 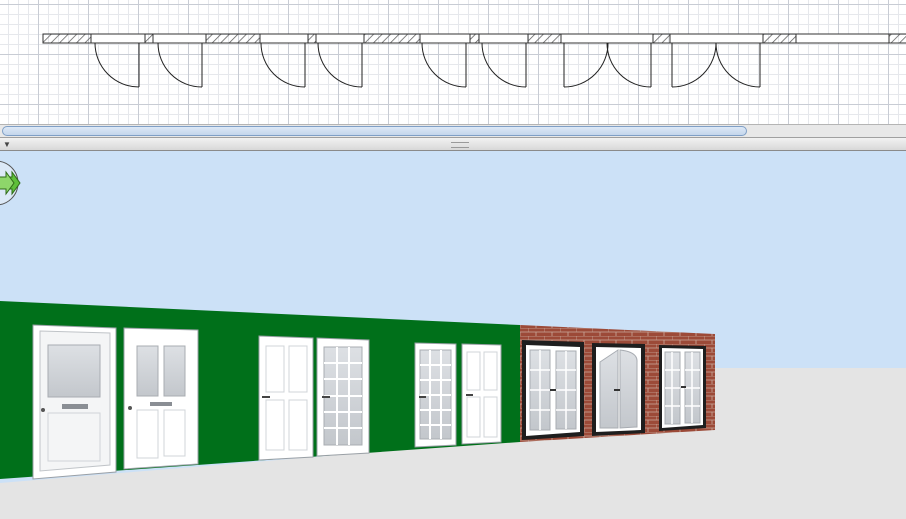 What do you see at coordinates (810, 399) in the screenshot?
I see `ground-right` at bounding box center [810, 399].